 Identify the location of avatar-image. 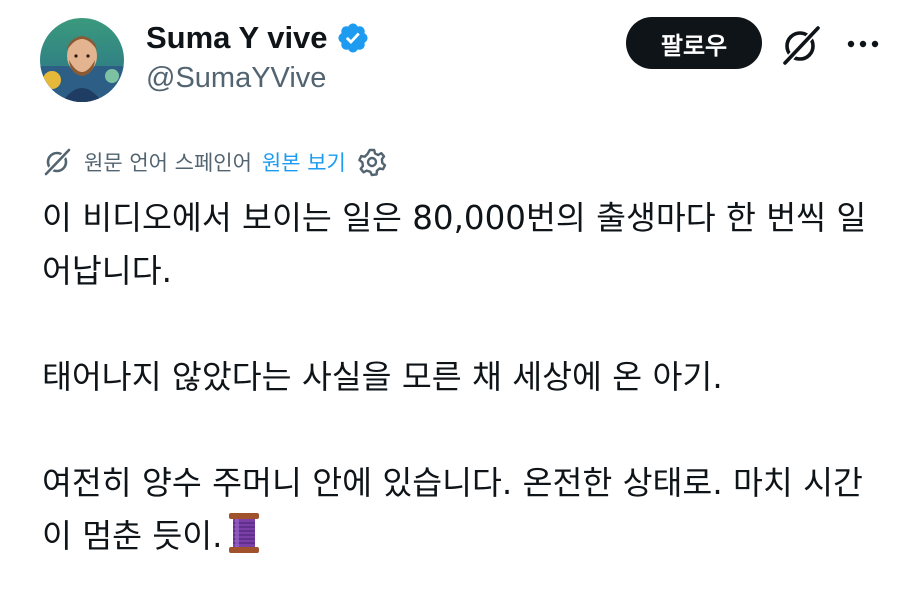
(82, 60).